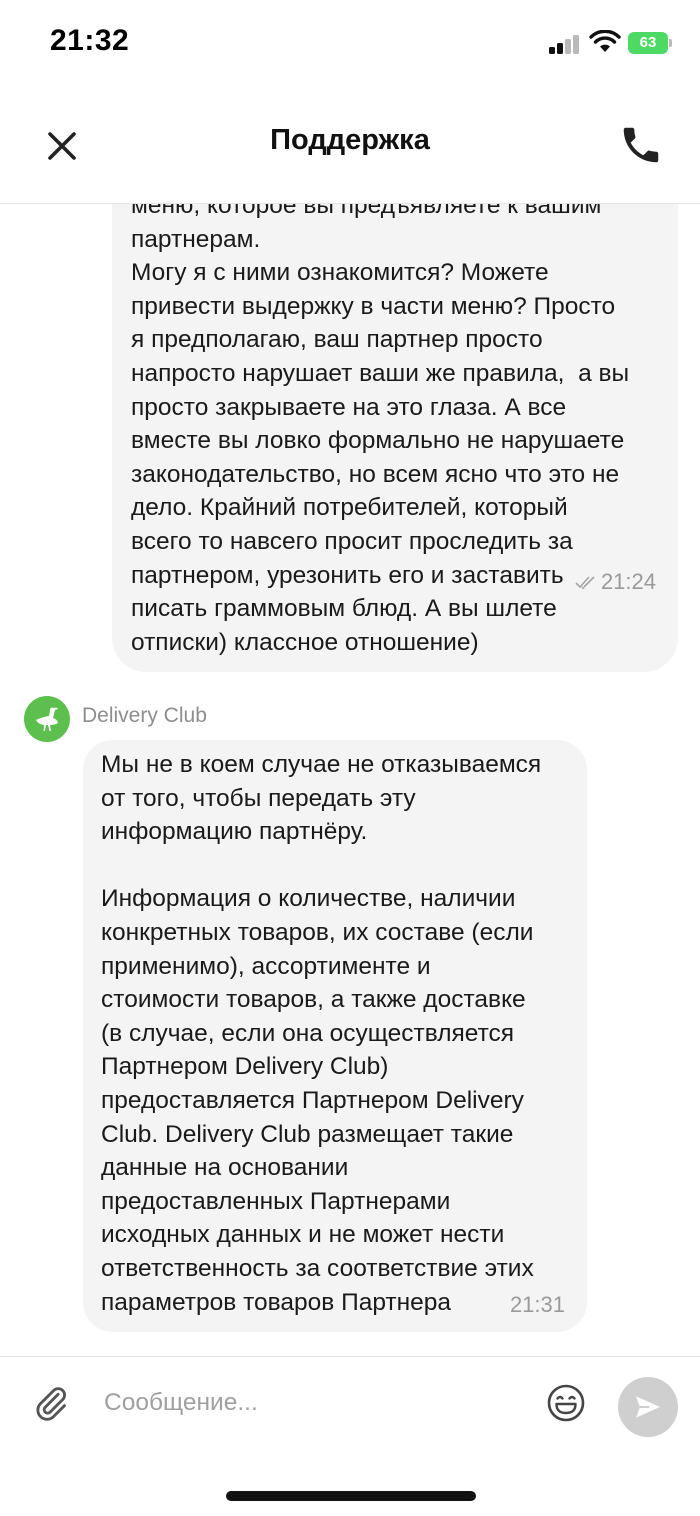  I want to click on double-check-icon, so click(585, 582).